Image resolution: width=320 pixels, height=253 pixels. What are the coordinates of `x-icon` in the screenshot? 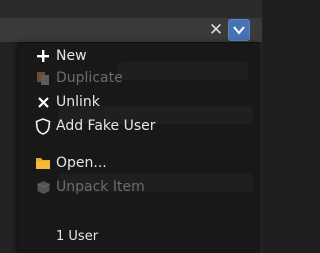 It's located at (43, 102).